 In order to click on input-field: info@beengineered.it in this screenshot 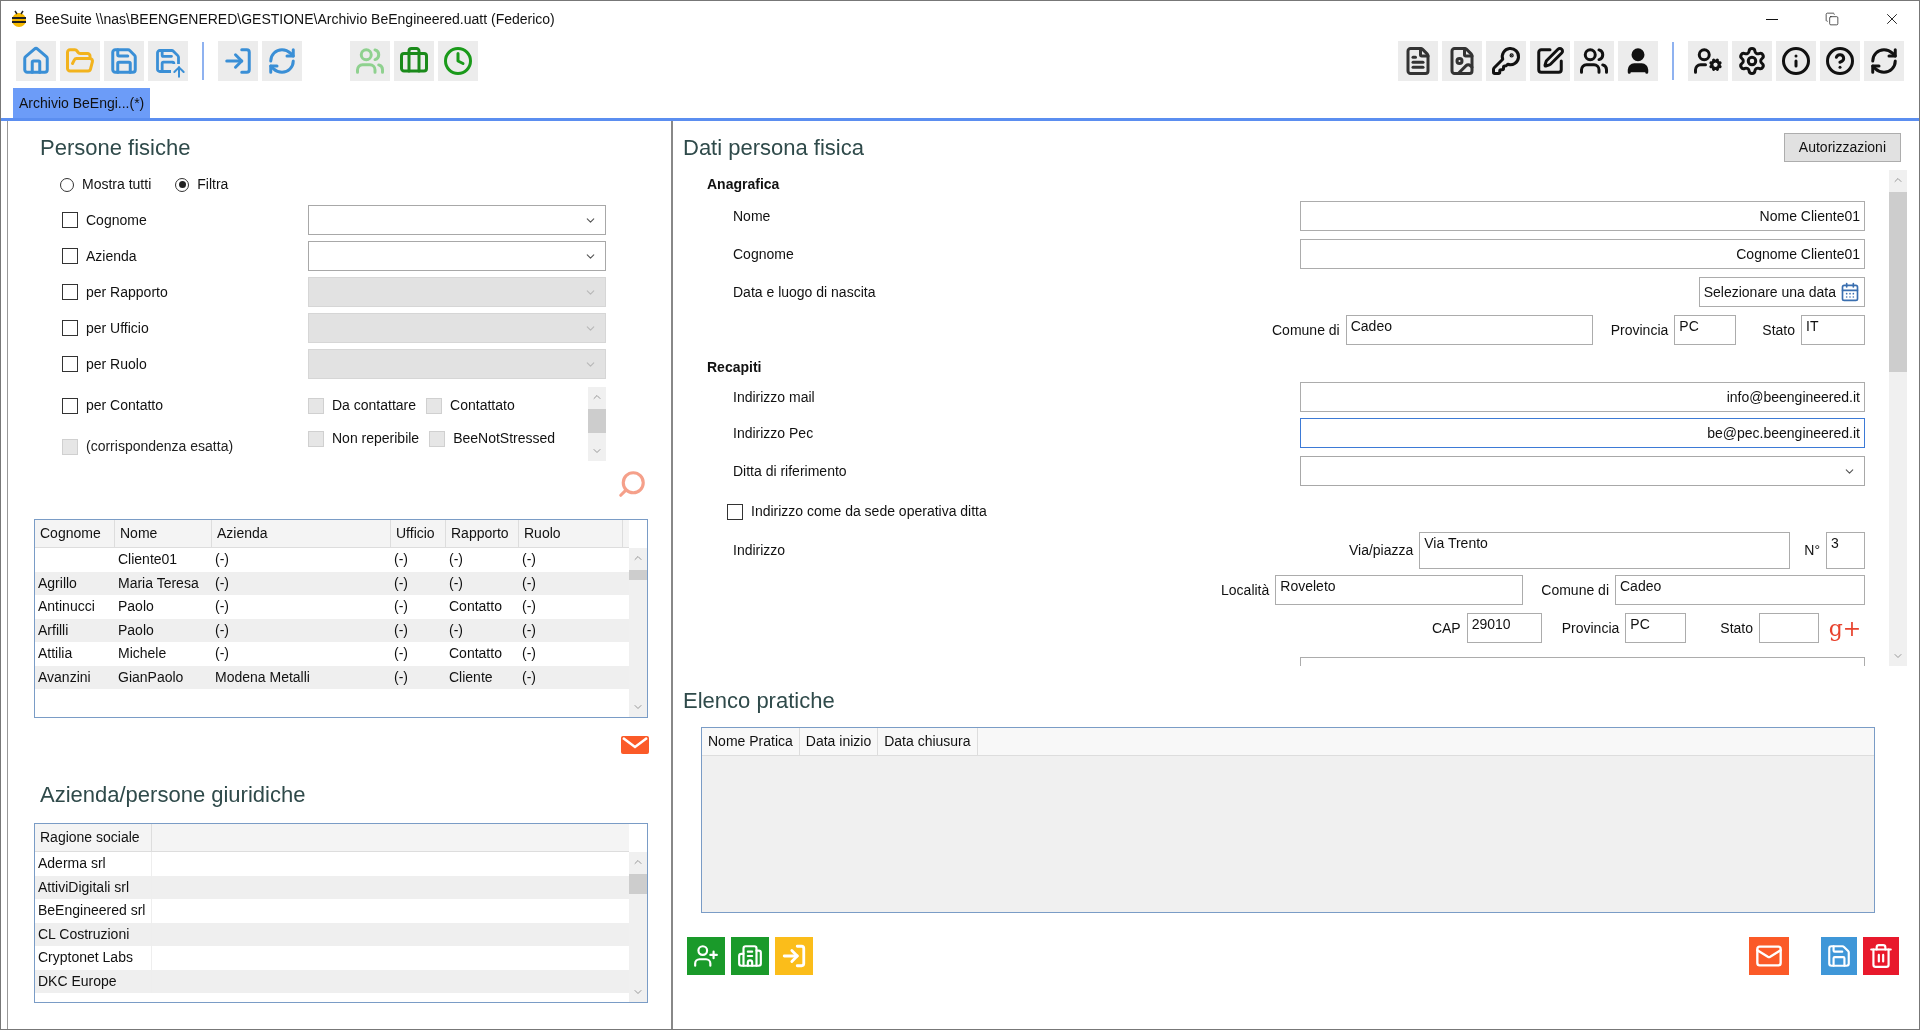, I will do `click(1582, 397)`.